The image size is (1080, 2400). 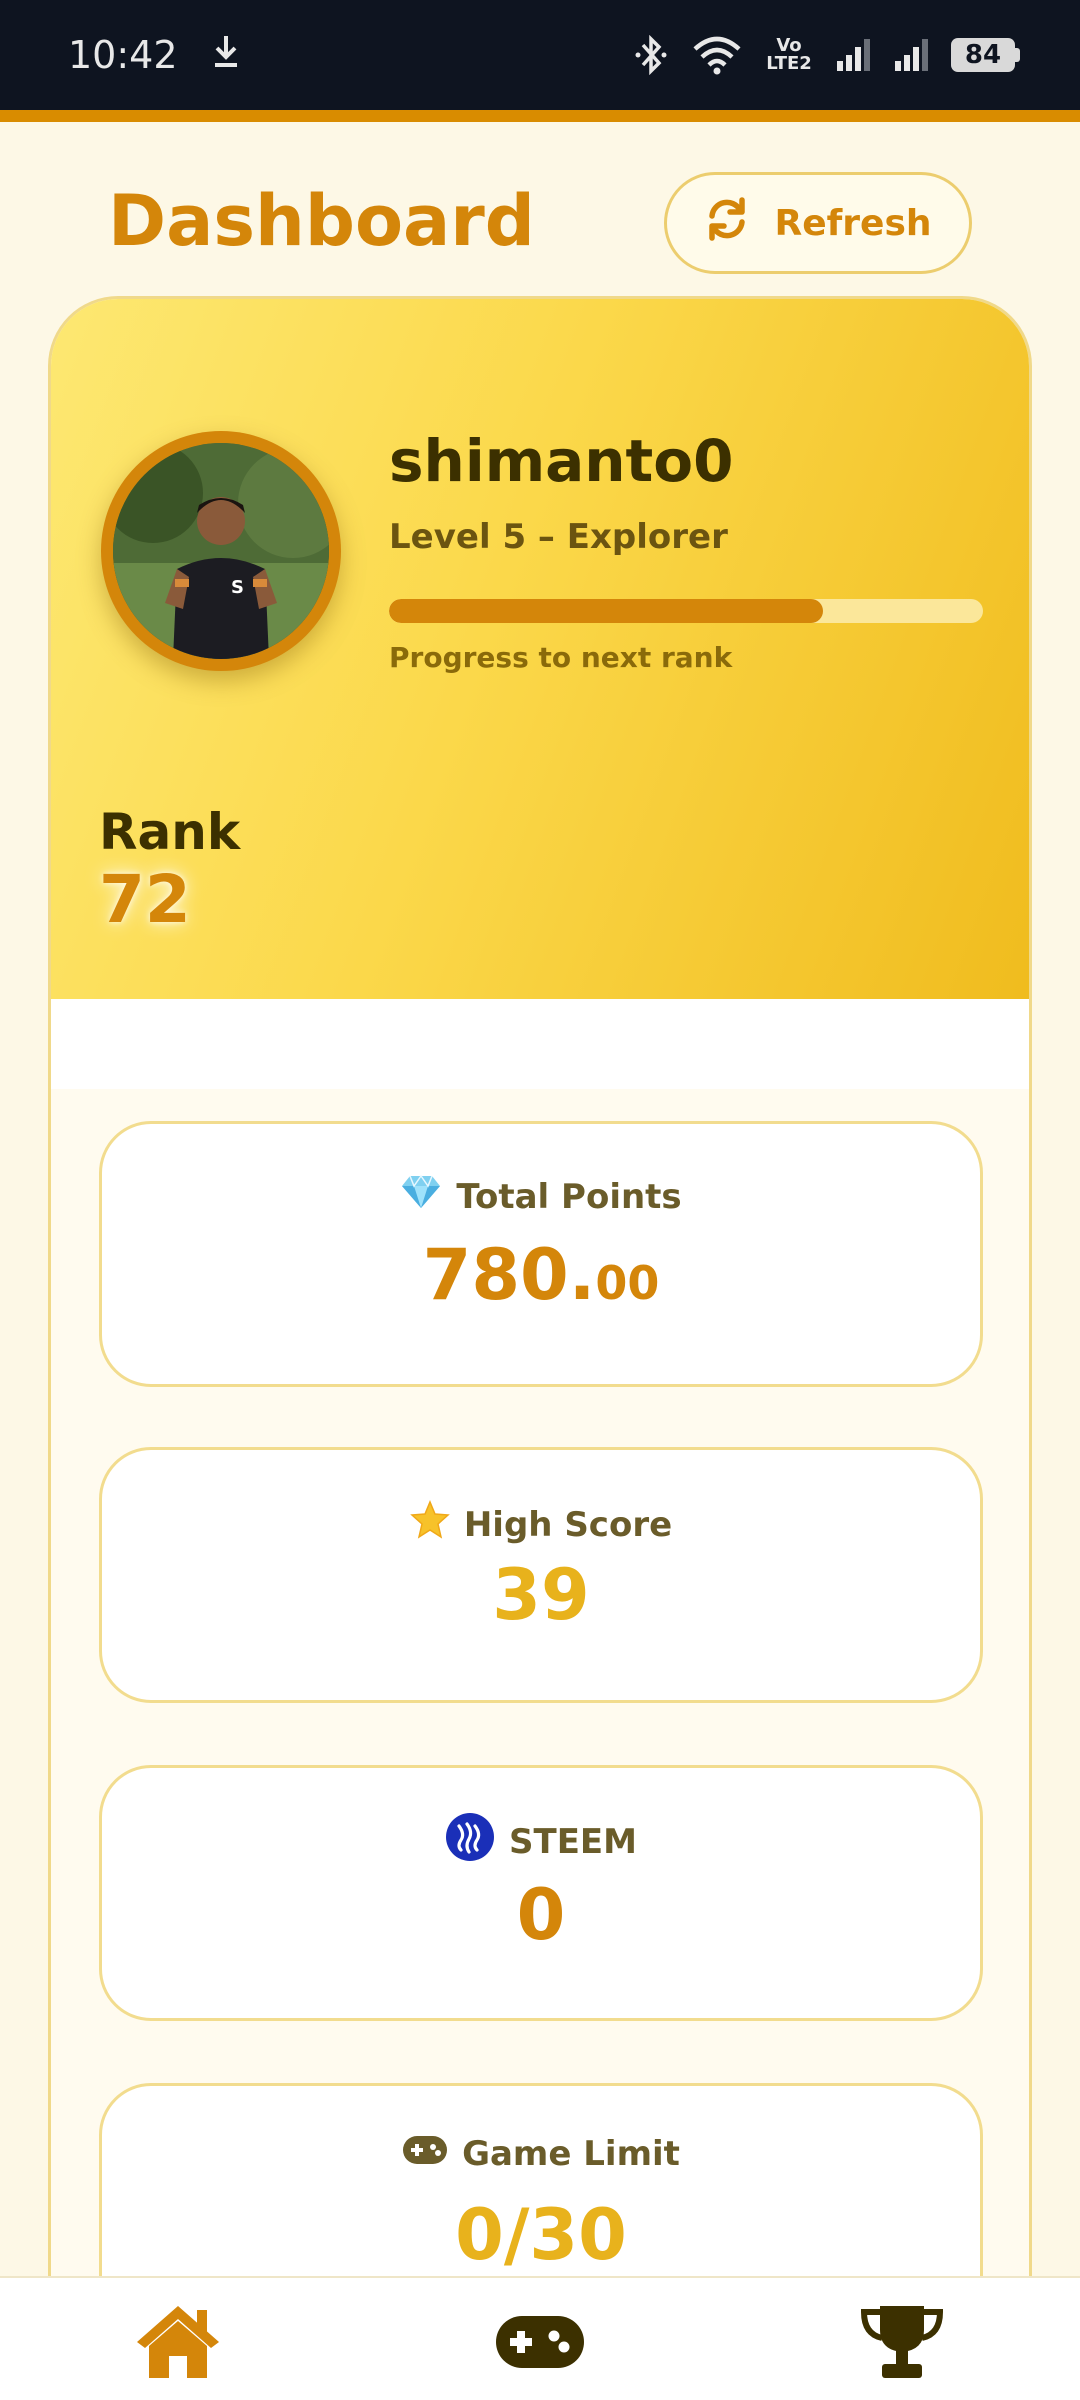 I want to click on nav-games, so click(x=540, y=2344).